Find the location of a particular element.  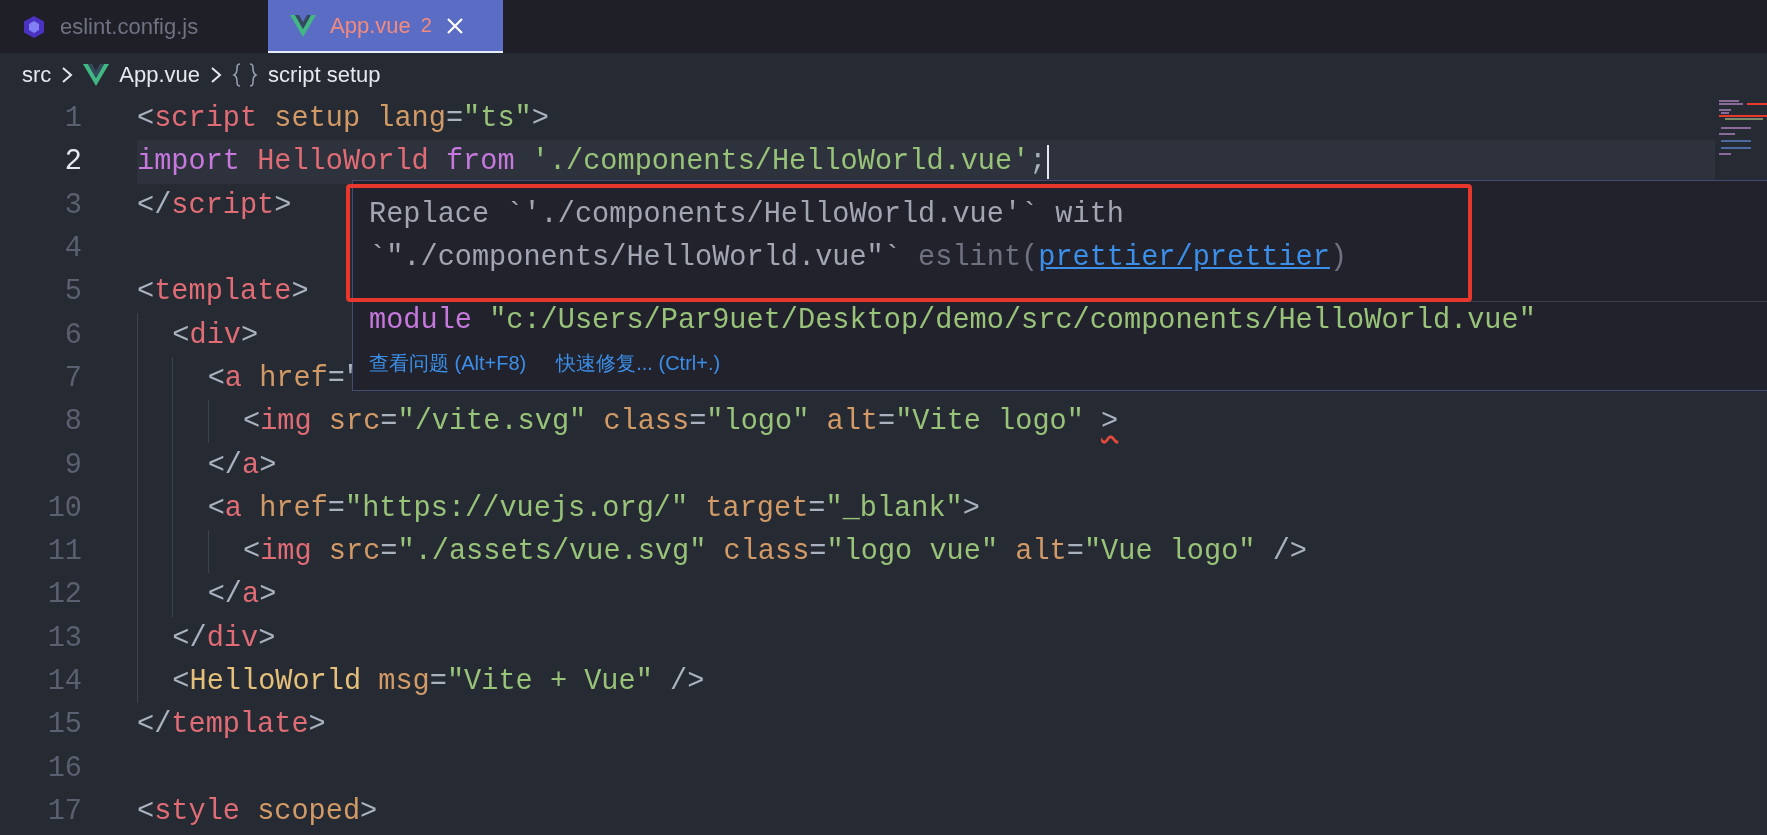

line-number: 17 is located at coordinates (64, 811).